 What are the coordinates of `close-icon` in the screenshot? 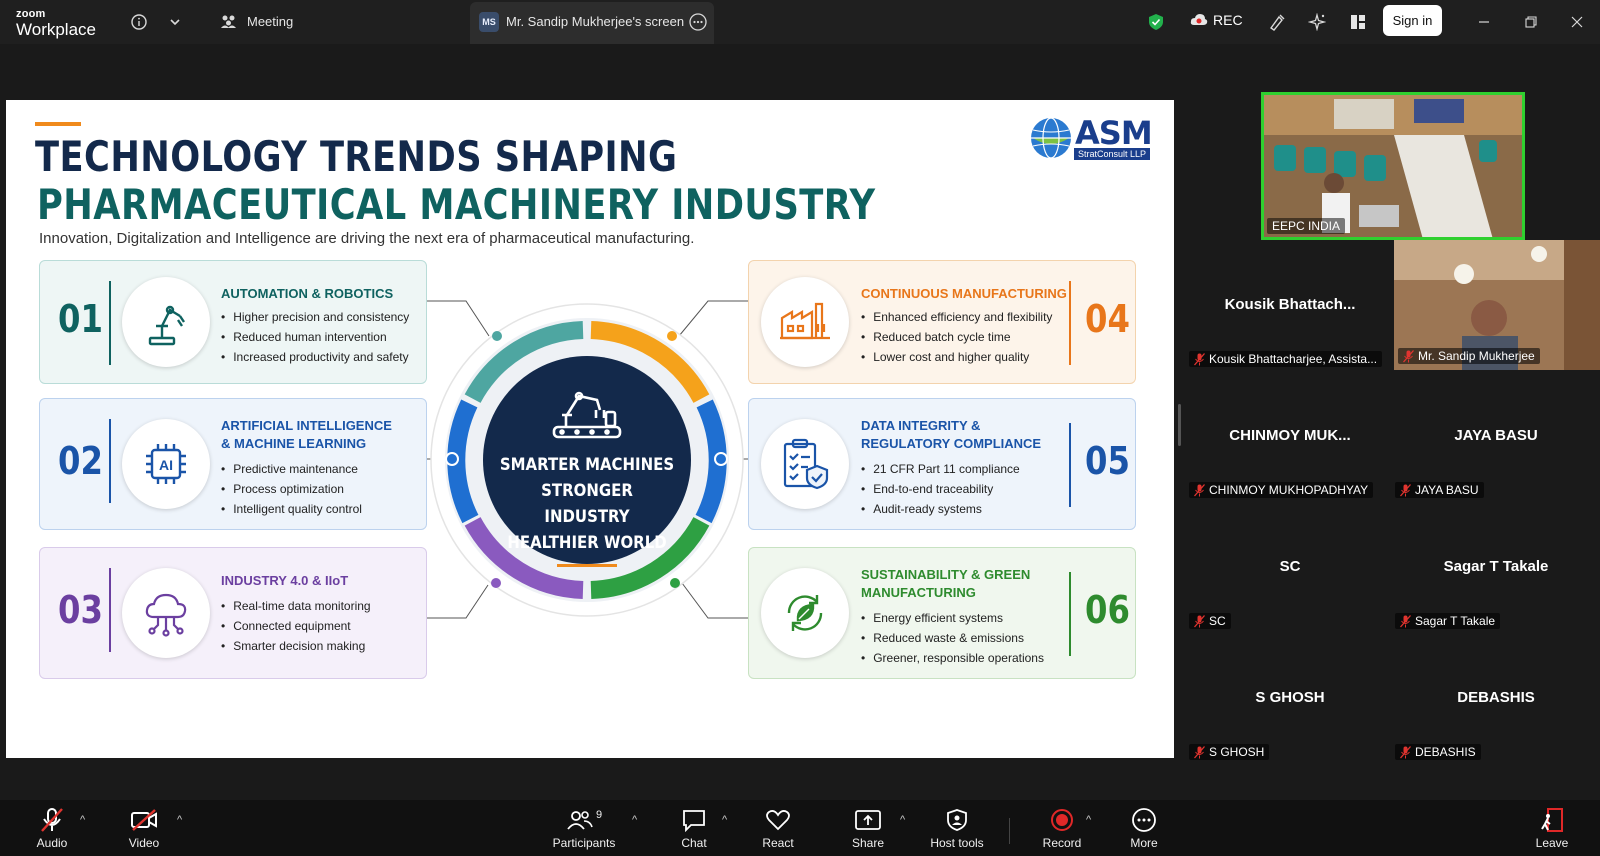 It's located at (1577, 22).